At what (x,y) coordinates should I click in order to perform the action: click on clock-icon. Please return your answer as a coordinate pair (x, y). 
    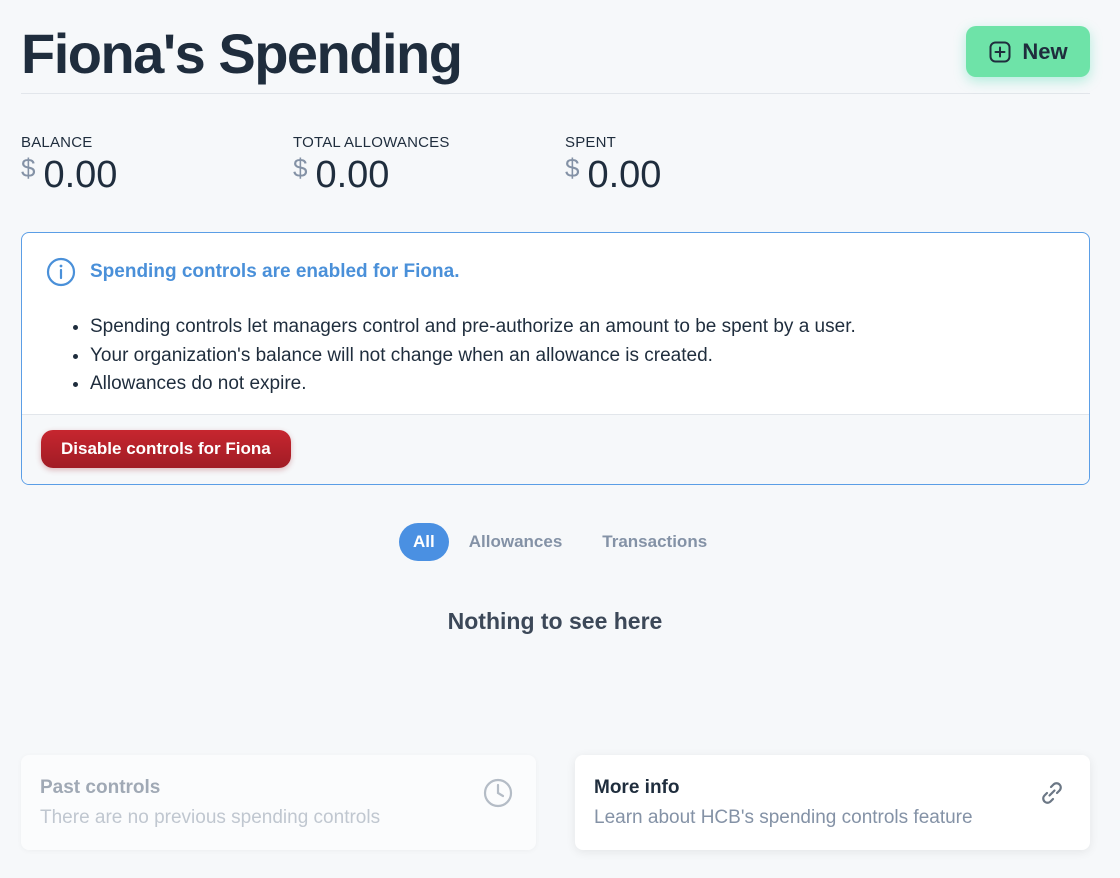
    Looking at the image, I should click on (498, 793).